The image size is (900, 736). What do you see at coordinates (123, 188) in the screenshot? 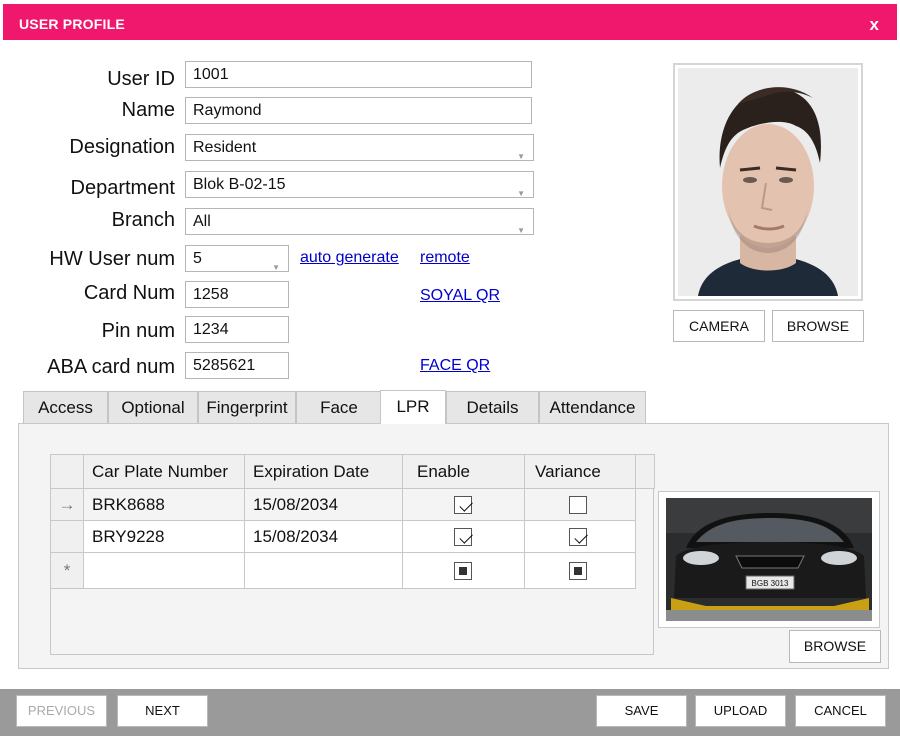
I see `department-label: Department` at bounding box center [123, 188].